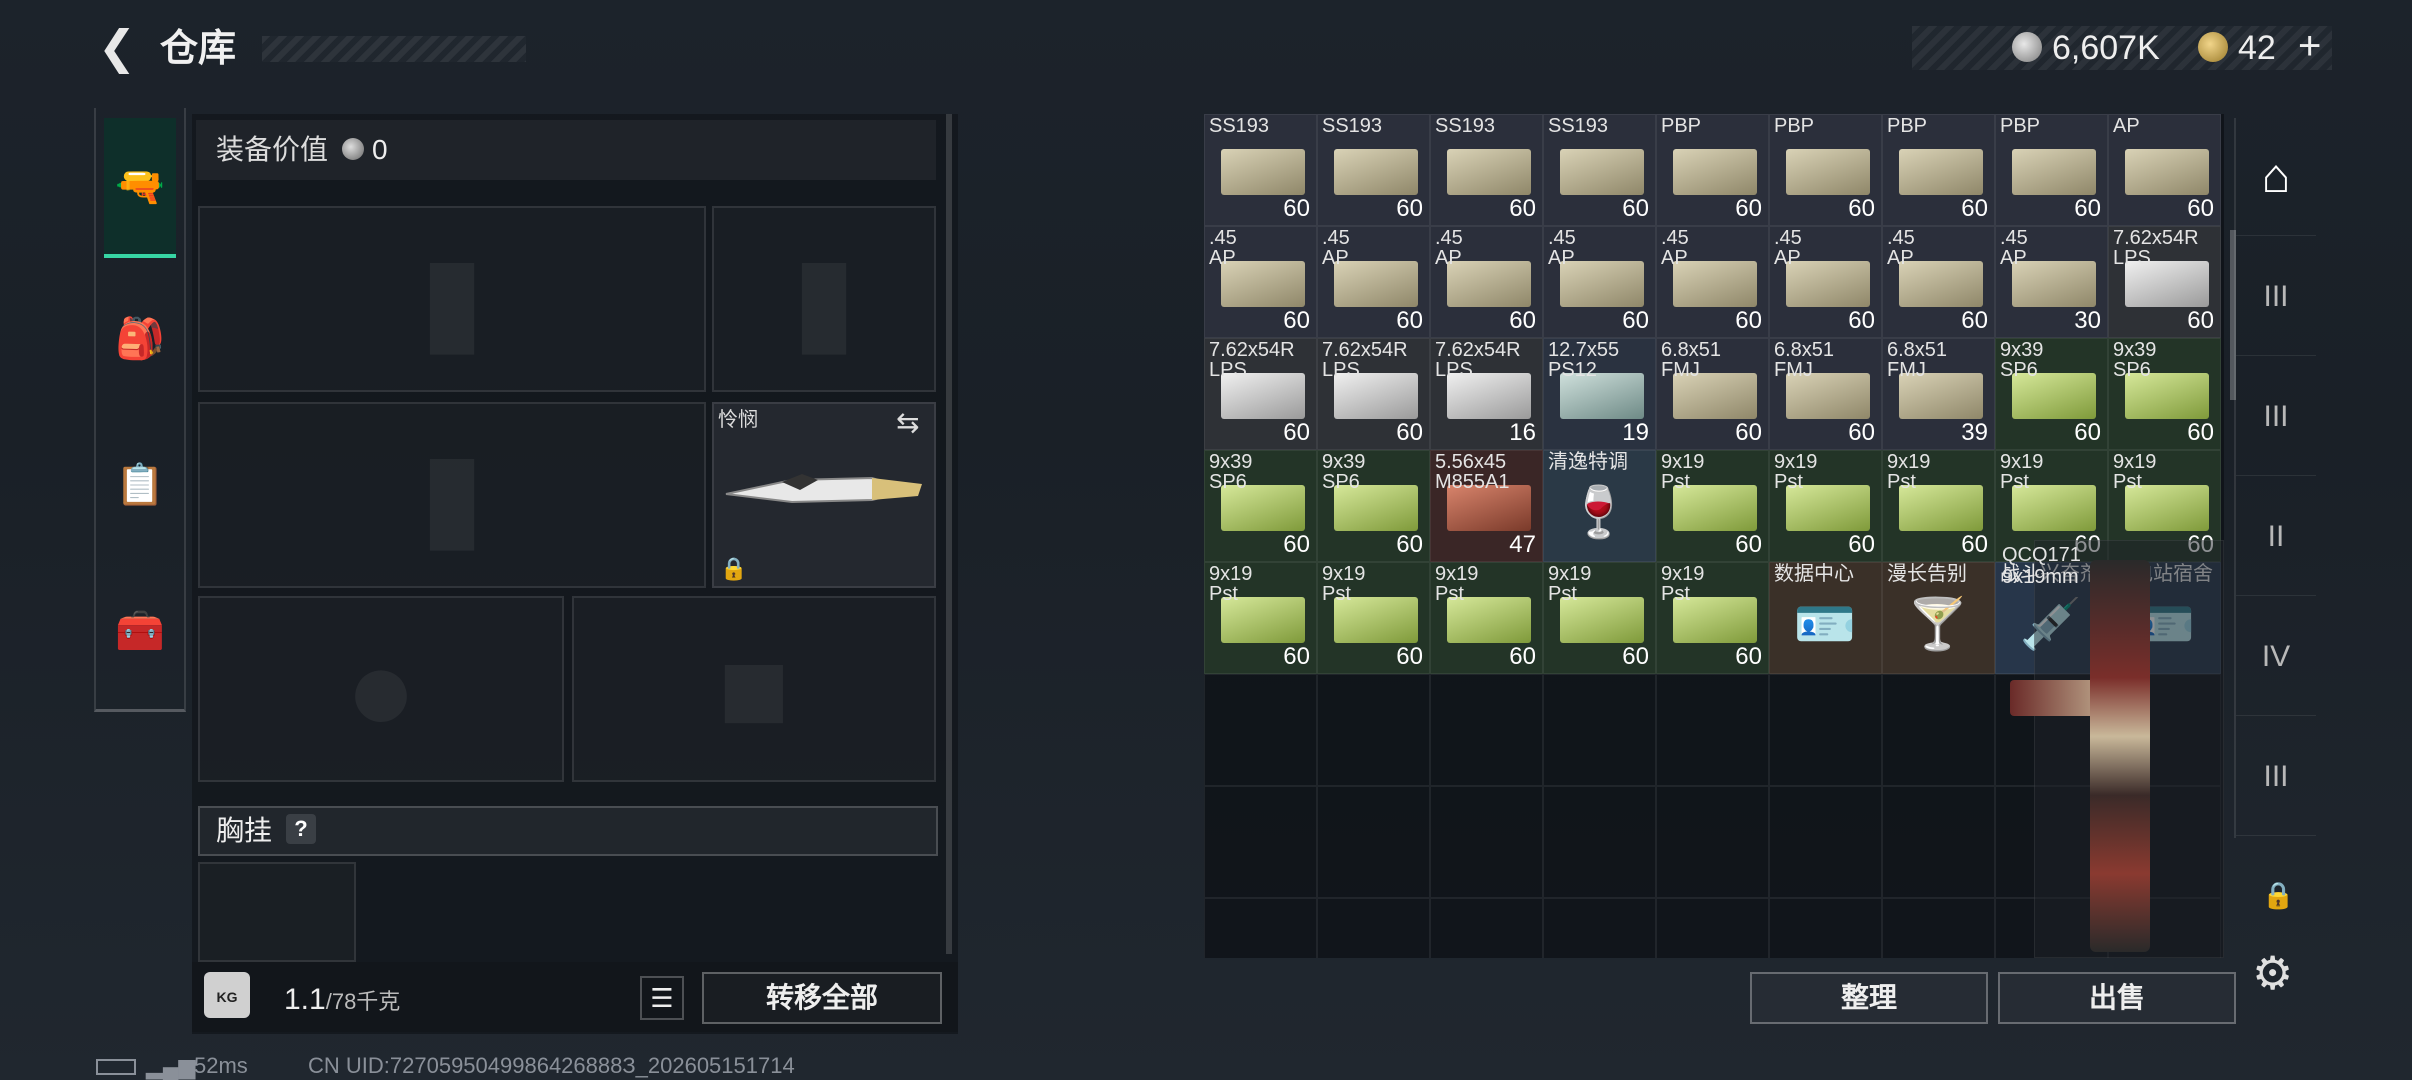 This screenshot has width=2412, height=1080. I want to click on grid-item: .45 AP 30, so click(2051, 282).